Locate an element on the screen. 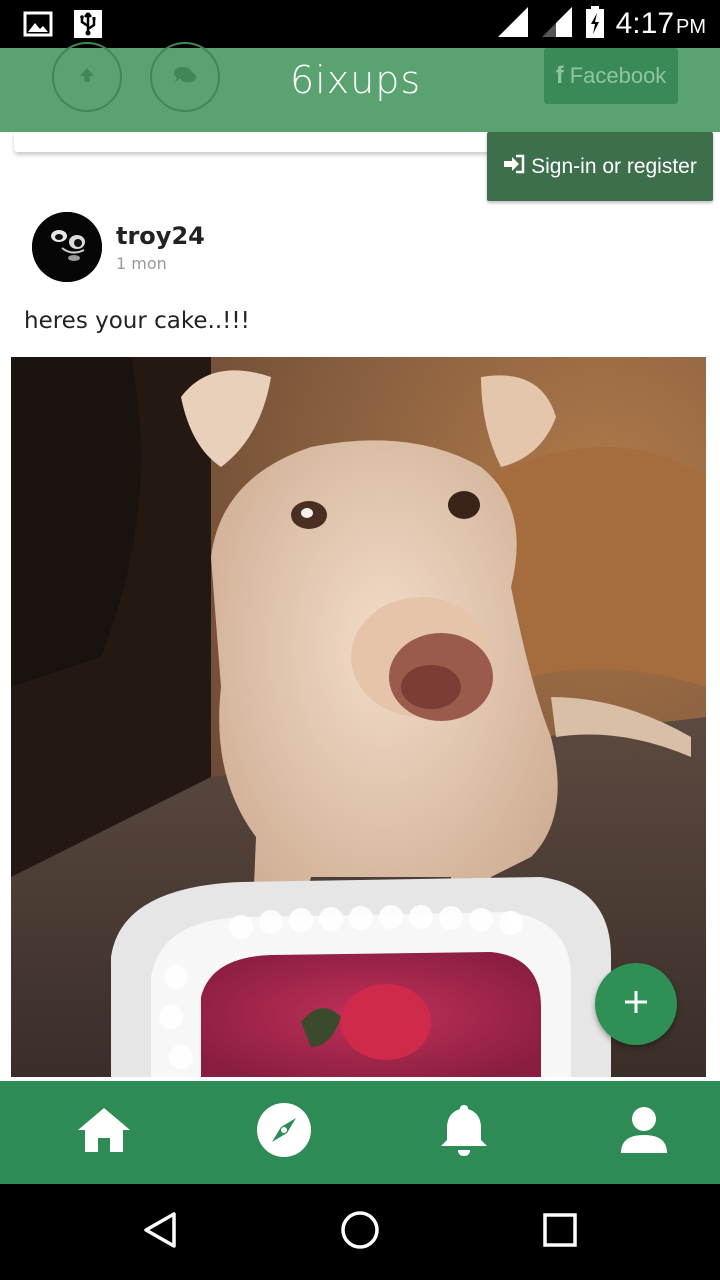 This screenshot has height=1280, width=720. nav-explore is located at coordinates (284, 1132).